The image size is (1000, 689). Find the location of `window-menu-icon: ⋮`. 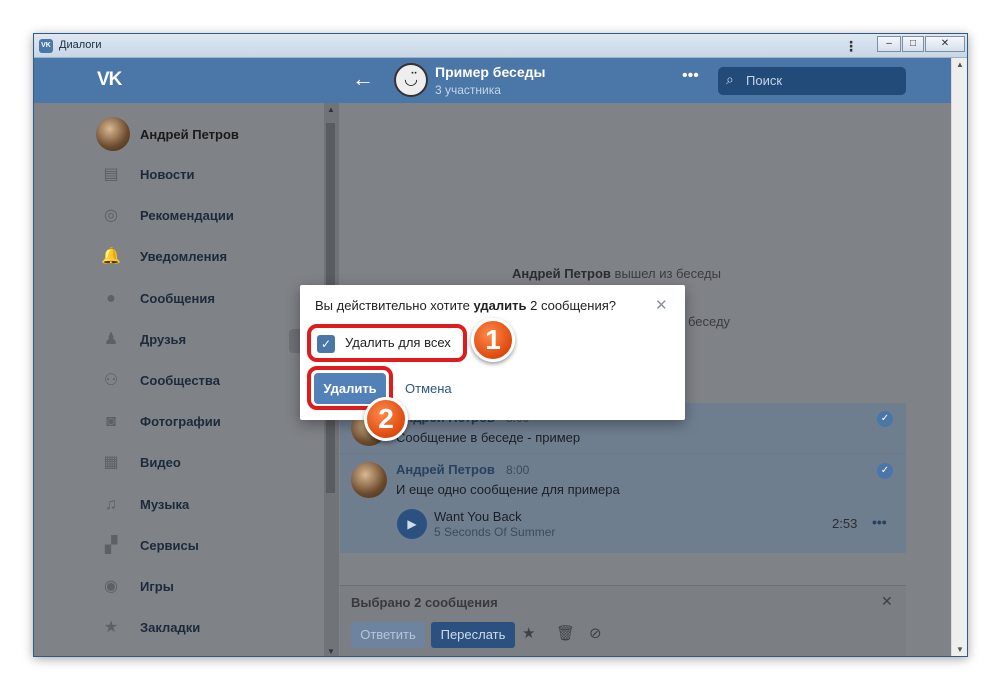

window-menu-icon: ⋮ is located at coordinates (851, 46).